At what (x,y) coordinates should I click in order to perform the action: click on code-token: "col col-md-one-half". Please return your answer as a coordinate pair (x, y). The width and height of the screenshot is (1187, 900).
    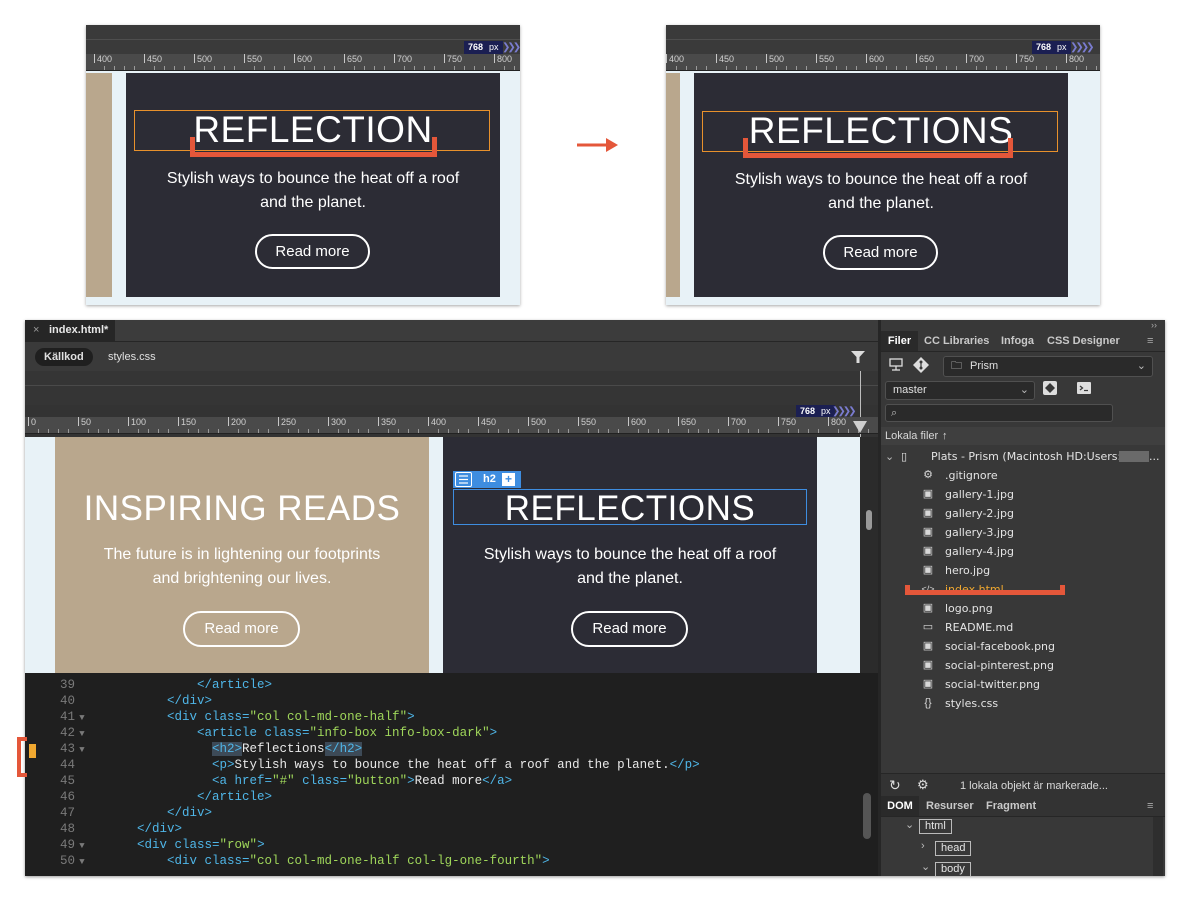
    Looking at the image, I should click on (328, 717).